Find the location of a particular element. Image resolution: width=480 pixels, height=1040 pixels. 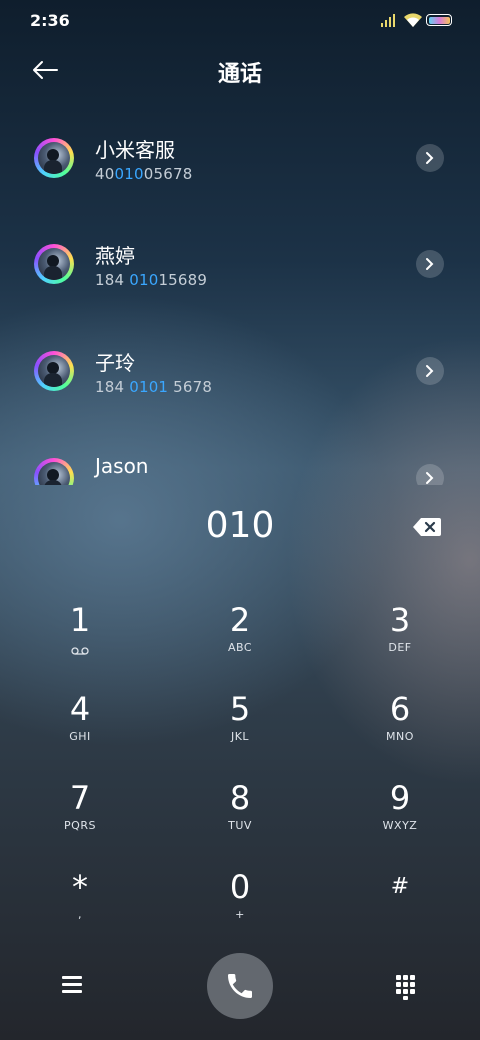

key-8: 8 TUV is located at coordinates (240, 818).